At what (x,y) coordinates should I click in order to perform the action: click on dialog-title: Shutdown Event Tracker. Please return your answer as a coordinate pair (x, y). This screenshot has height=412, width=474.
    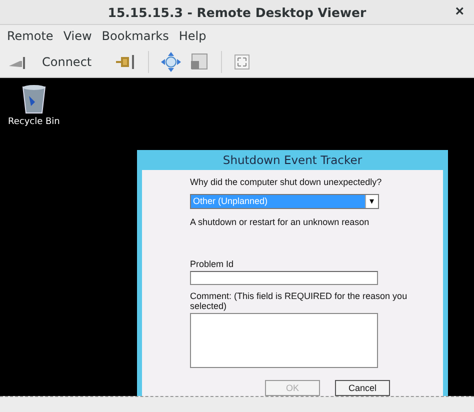
    Looking at the image, I should click on (293, 160).